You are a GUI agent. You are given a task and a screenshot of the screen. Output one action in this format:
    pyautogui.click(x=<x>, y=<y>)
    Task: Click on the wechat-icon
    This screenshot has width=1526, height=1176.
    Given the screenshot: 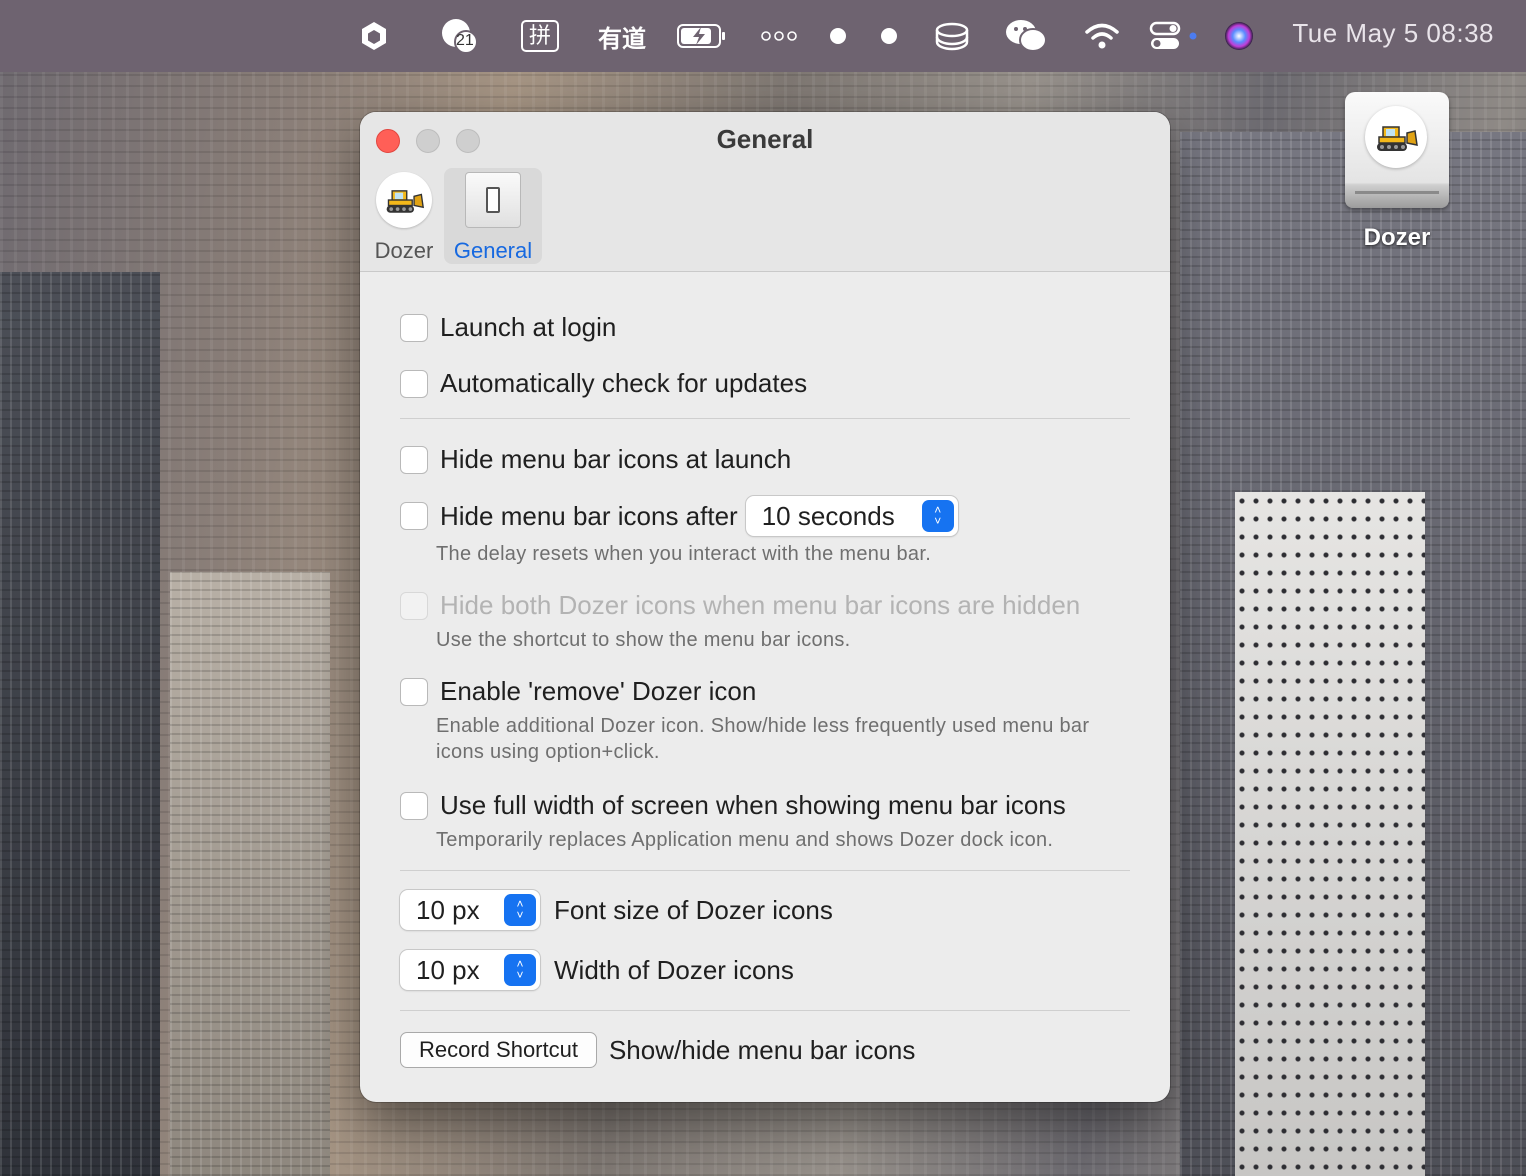 What is the action you would take?
    pyautogui.click(x=1026, y=36)
    